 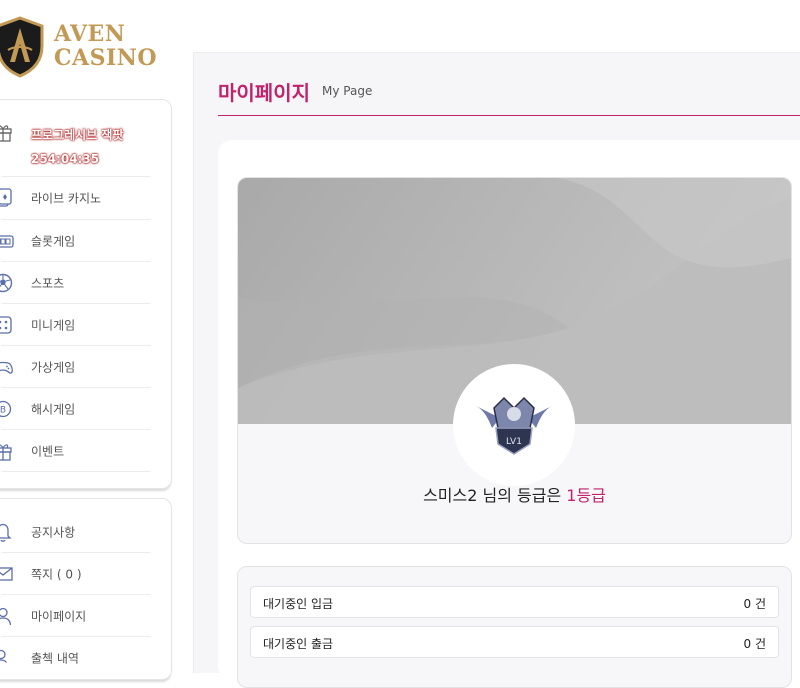 I want to click on stat-label: 대기중인 출금, so click(x=298, y=644).